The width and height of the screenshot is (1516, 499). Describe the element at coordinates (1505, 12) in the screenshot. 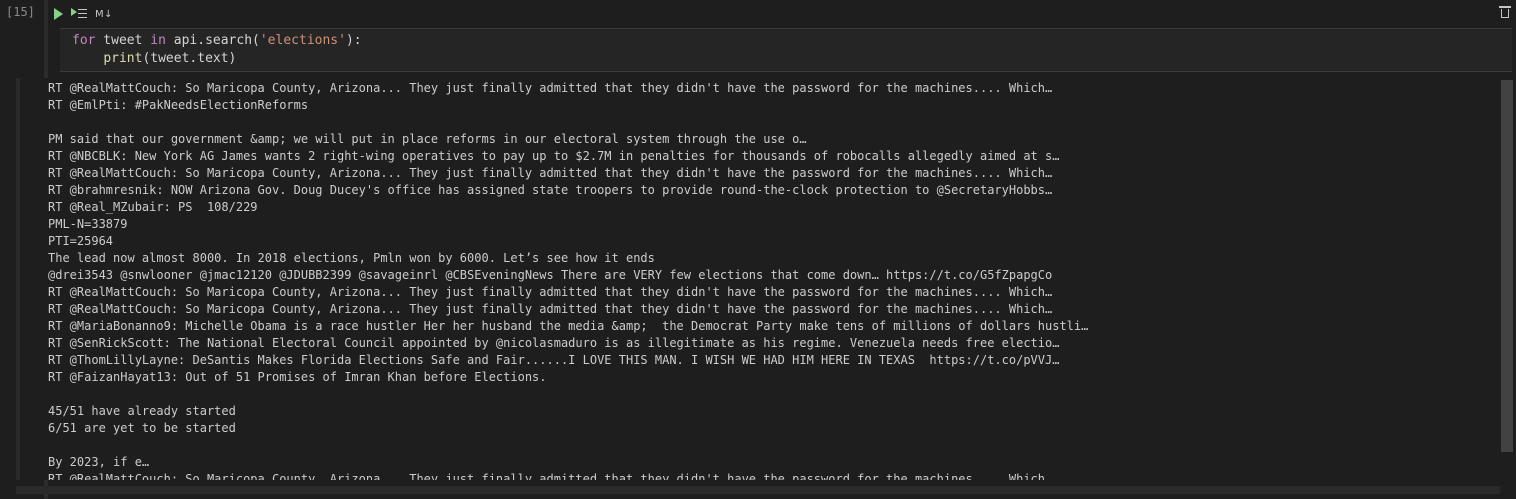

I see `delete-cell-button` at that location.